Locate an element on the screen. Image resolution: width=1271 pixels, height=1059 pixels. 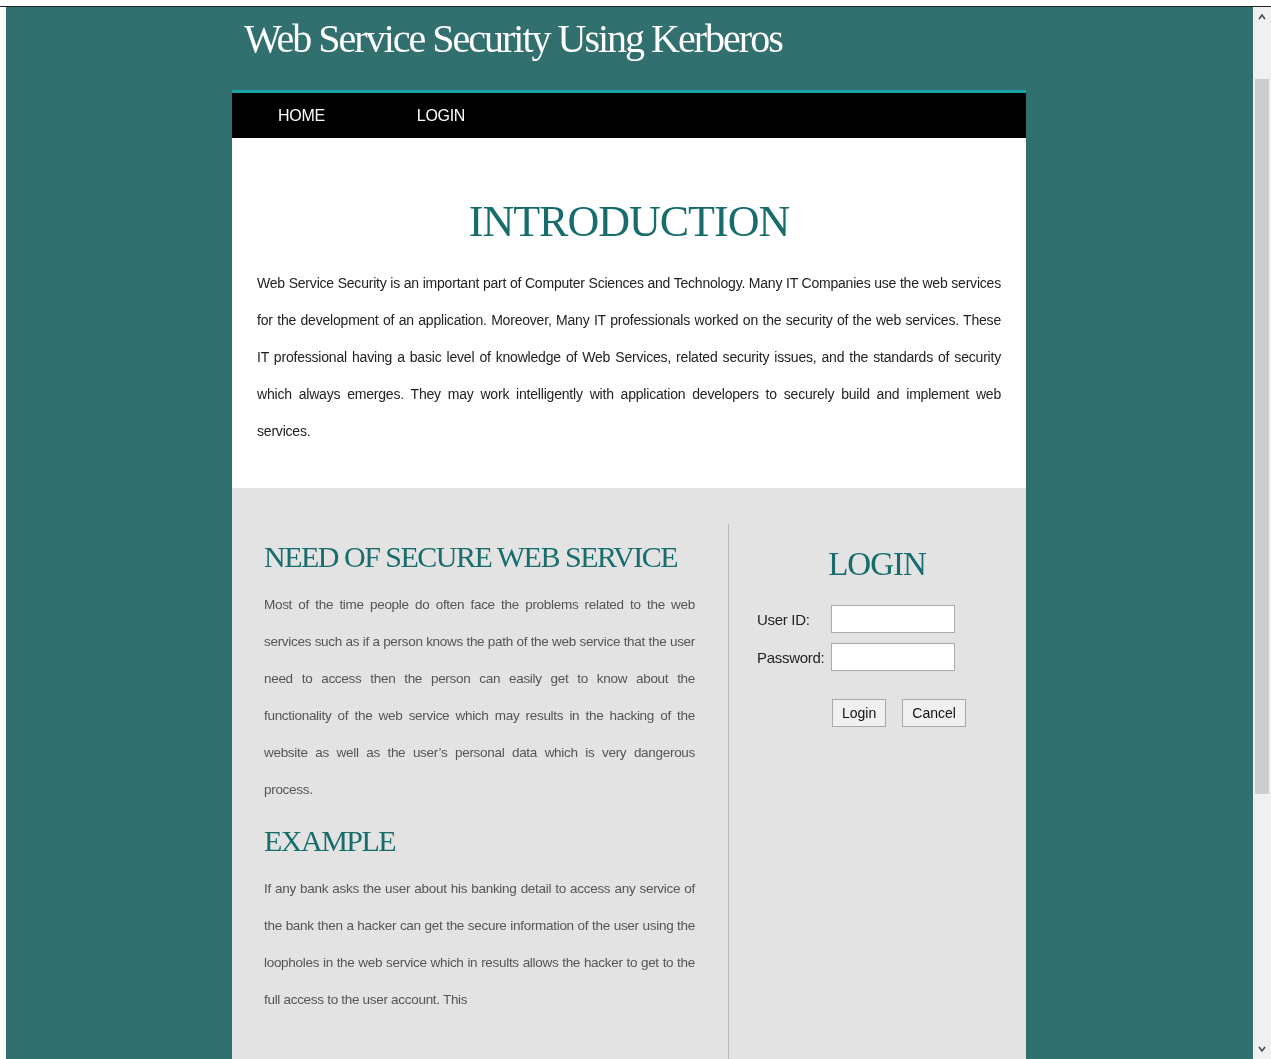
login-heading: LOGIN is located at coordinates (877, 564).